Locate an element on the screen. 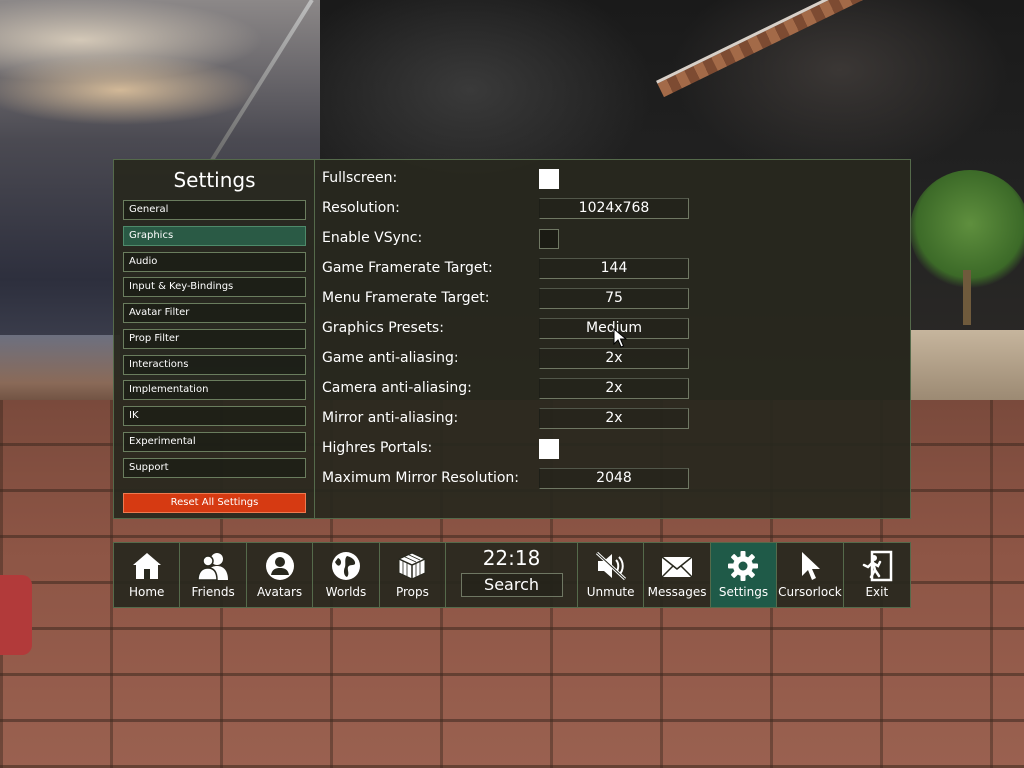 The width and height of the screenshot is (1024, 768). cursorlock-button: Cursorlock is located at coordinates (810, 575).